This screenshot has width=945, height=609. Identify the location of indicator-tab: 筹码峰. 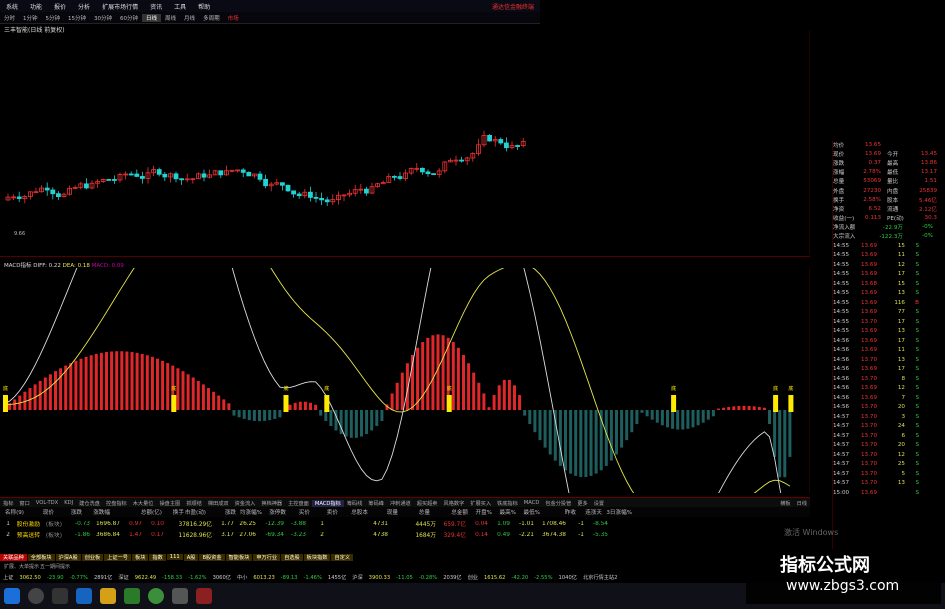
(376, 503).